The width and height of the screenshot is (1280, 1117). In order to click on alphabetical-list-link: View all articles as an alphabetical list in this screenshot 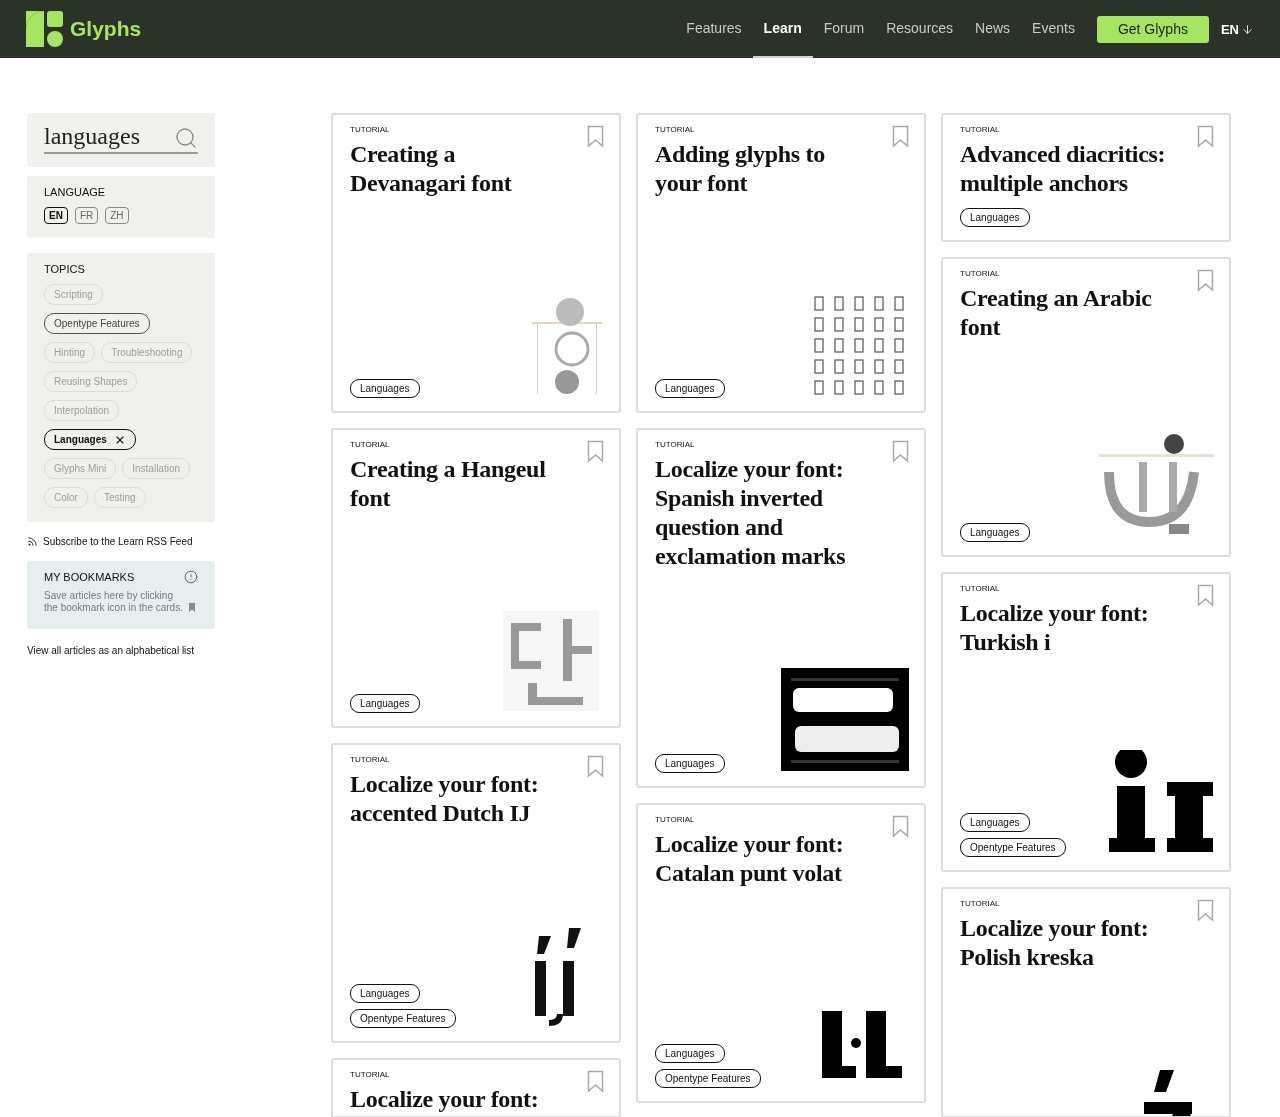, I will do `click(121, 650)`.